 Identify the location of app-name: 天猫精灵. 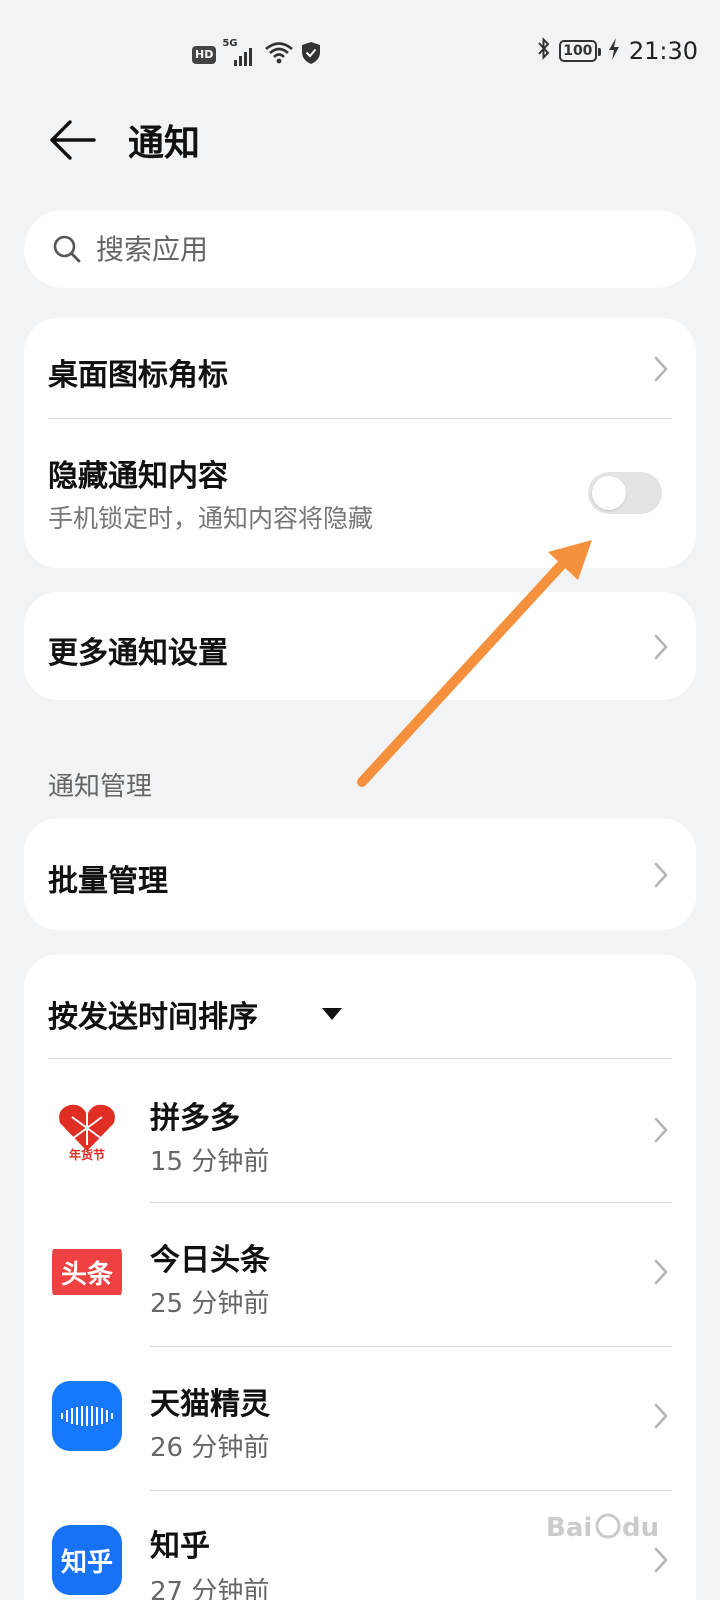
(210, 1404).